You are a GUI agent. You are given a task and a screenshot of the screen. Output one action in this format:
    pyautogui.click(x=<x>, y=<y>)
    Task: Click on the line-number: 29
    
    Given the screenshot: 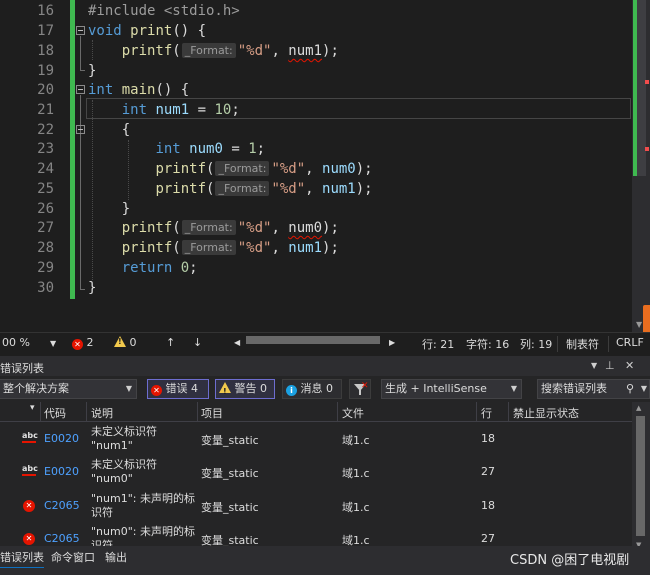 What is the action you would take?
    pyautogui.click(x=45, y=268)
    